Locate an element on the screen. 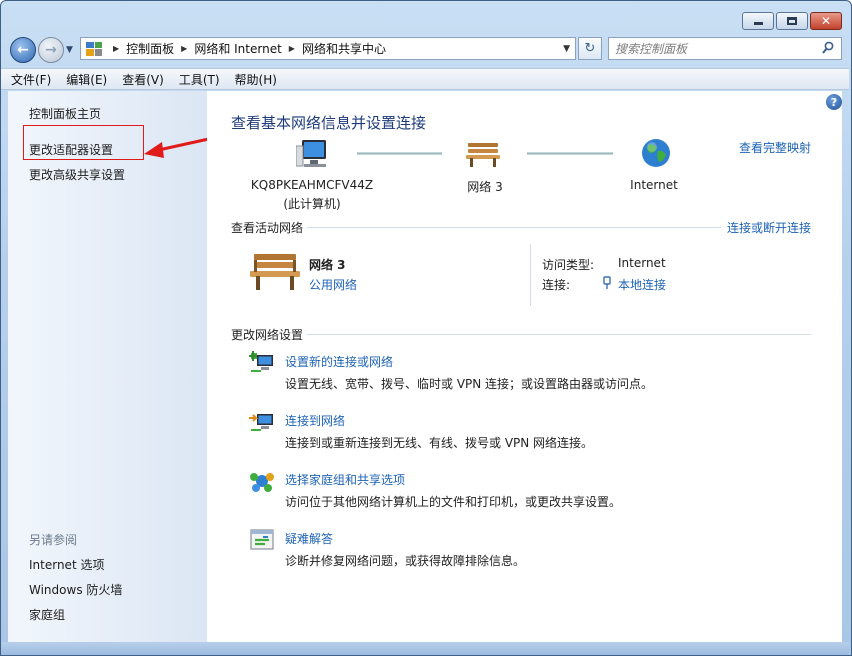 The height and width of the screenshot is (656, 852). maximize-icon is located at coordinates (792, 21).